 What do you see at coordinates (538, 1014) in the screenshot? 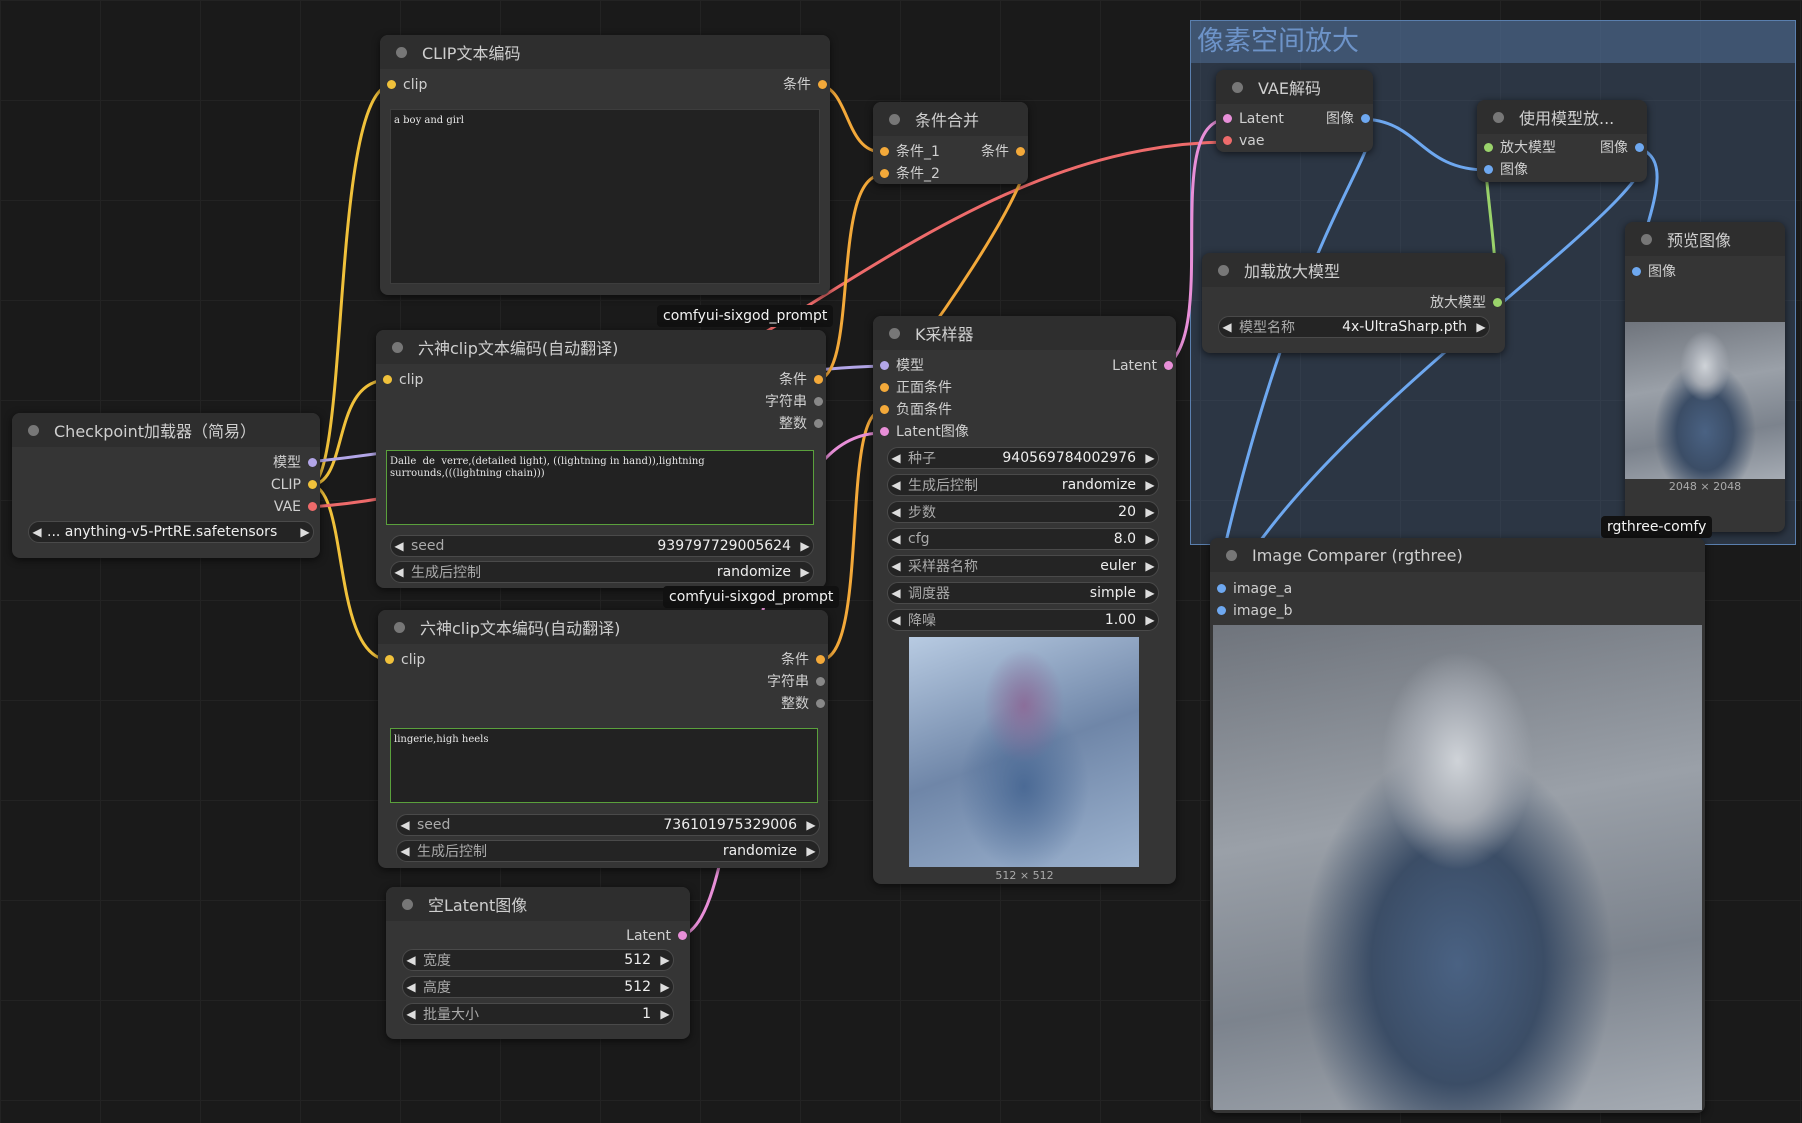
I see `batch-size-widget: ◀ 批量大小 1 ▶` at bounding box center [538, 1014].